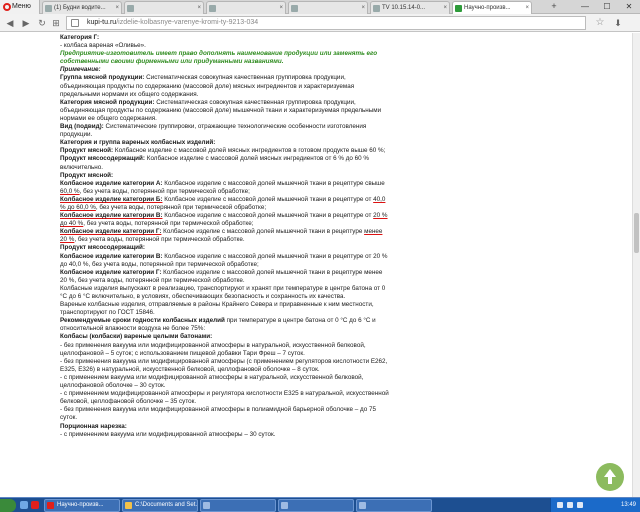 The image size is (640, 512). What do you see at coordinates (636, 233) in the screenshot?
I see `scrollbar-thumb` at bounding box center [636, 233].